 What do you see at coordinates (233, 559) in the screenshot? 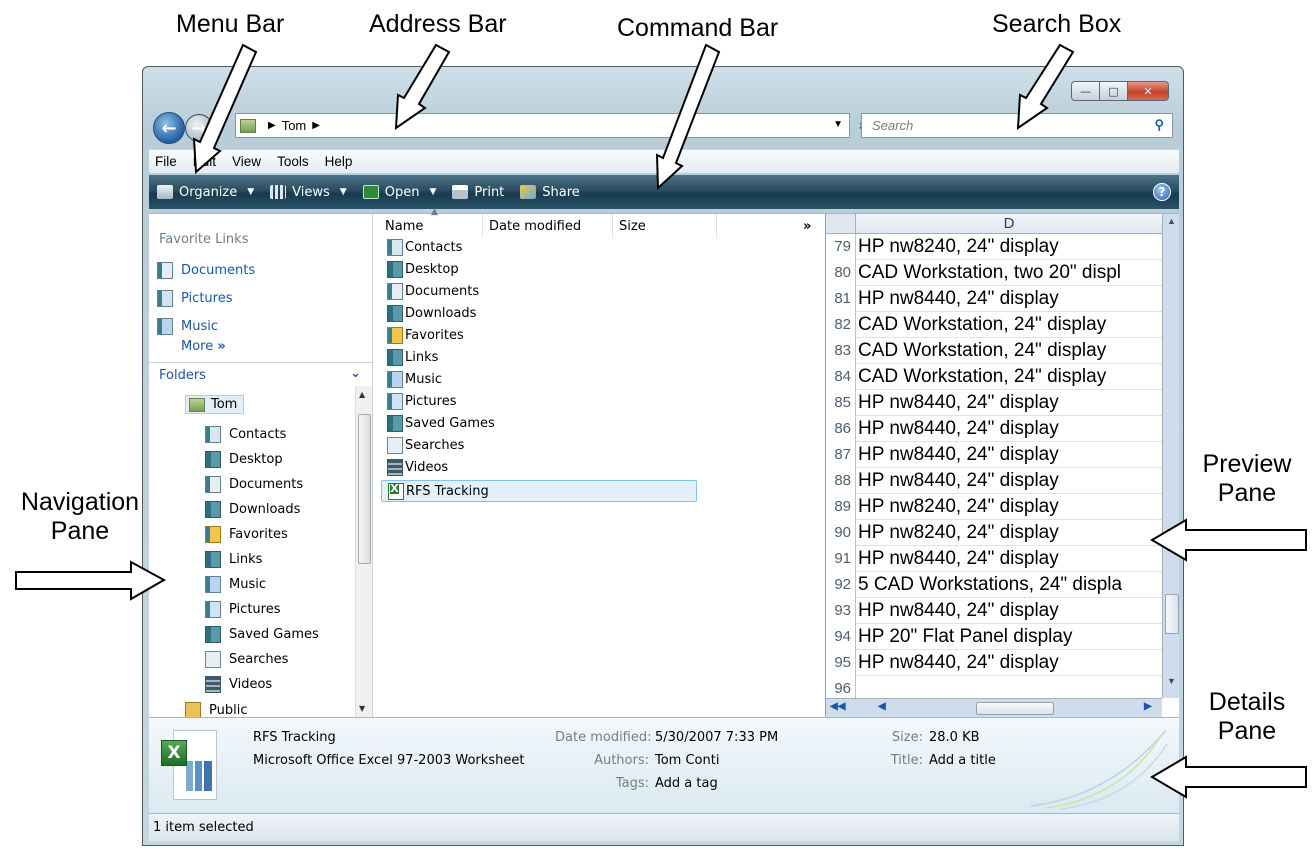
I see `tree-item-links: Links` at bounding box center [233, 559].